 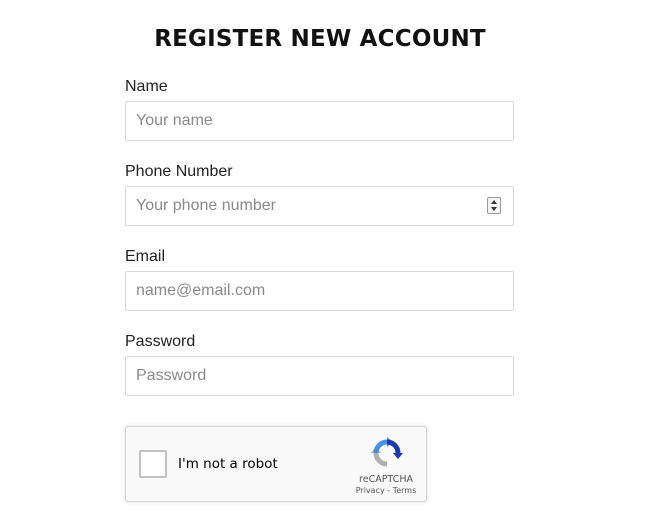 I want to click on name-input, so click(x=319, y=121).